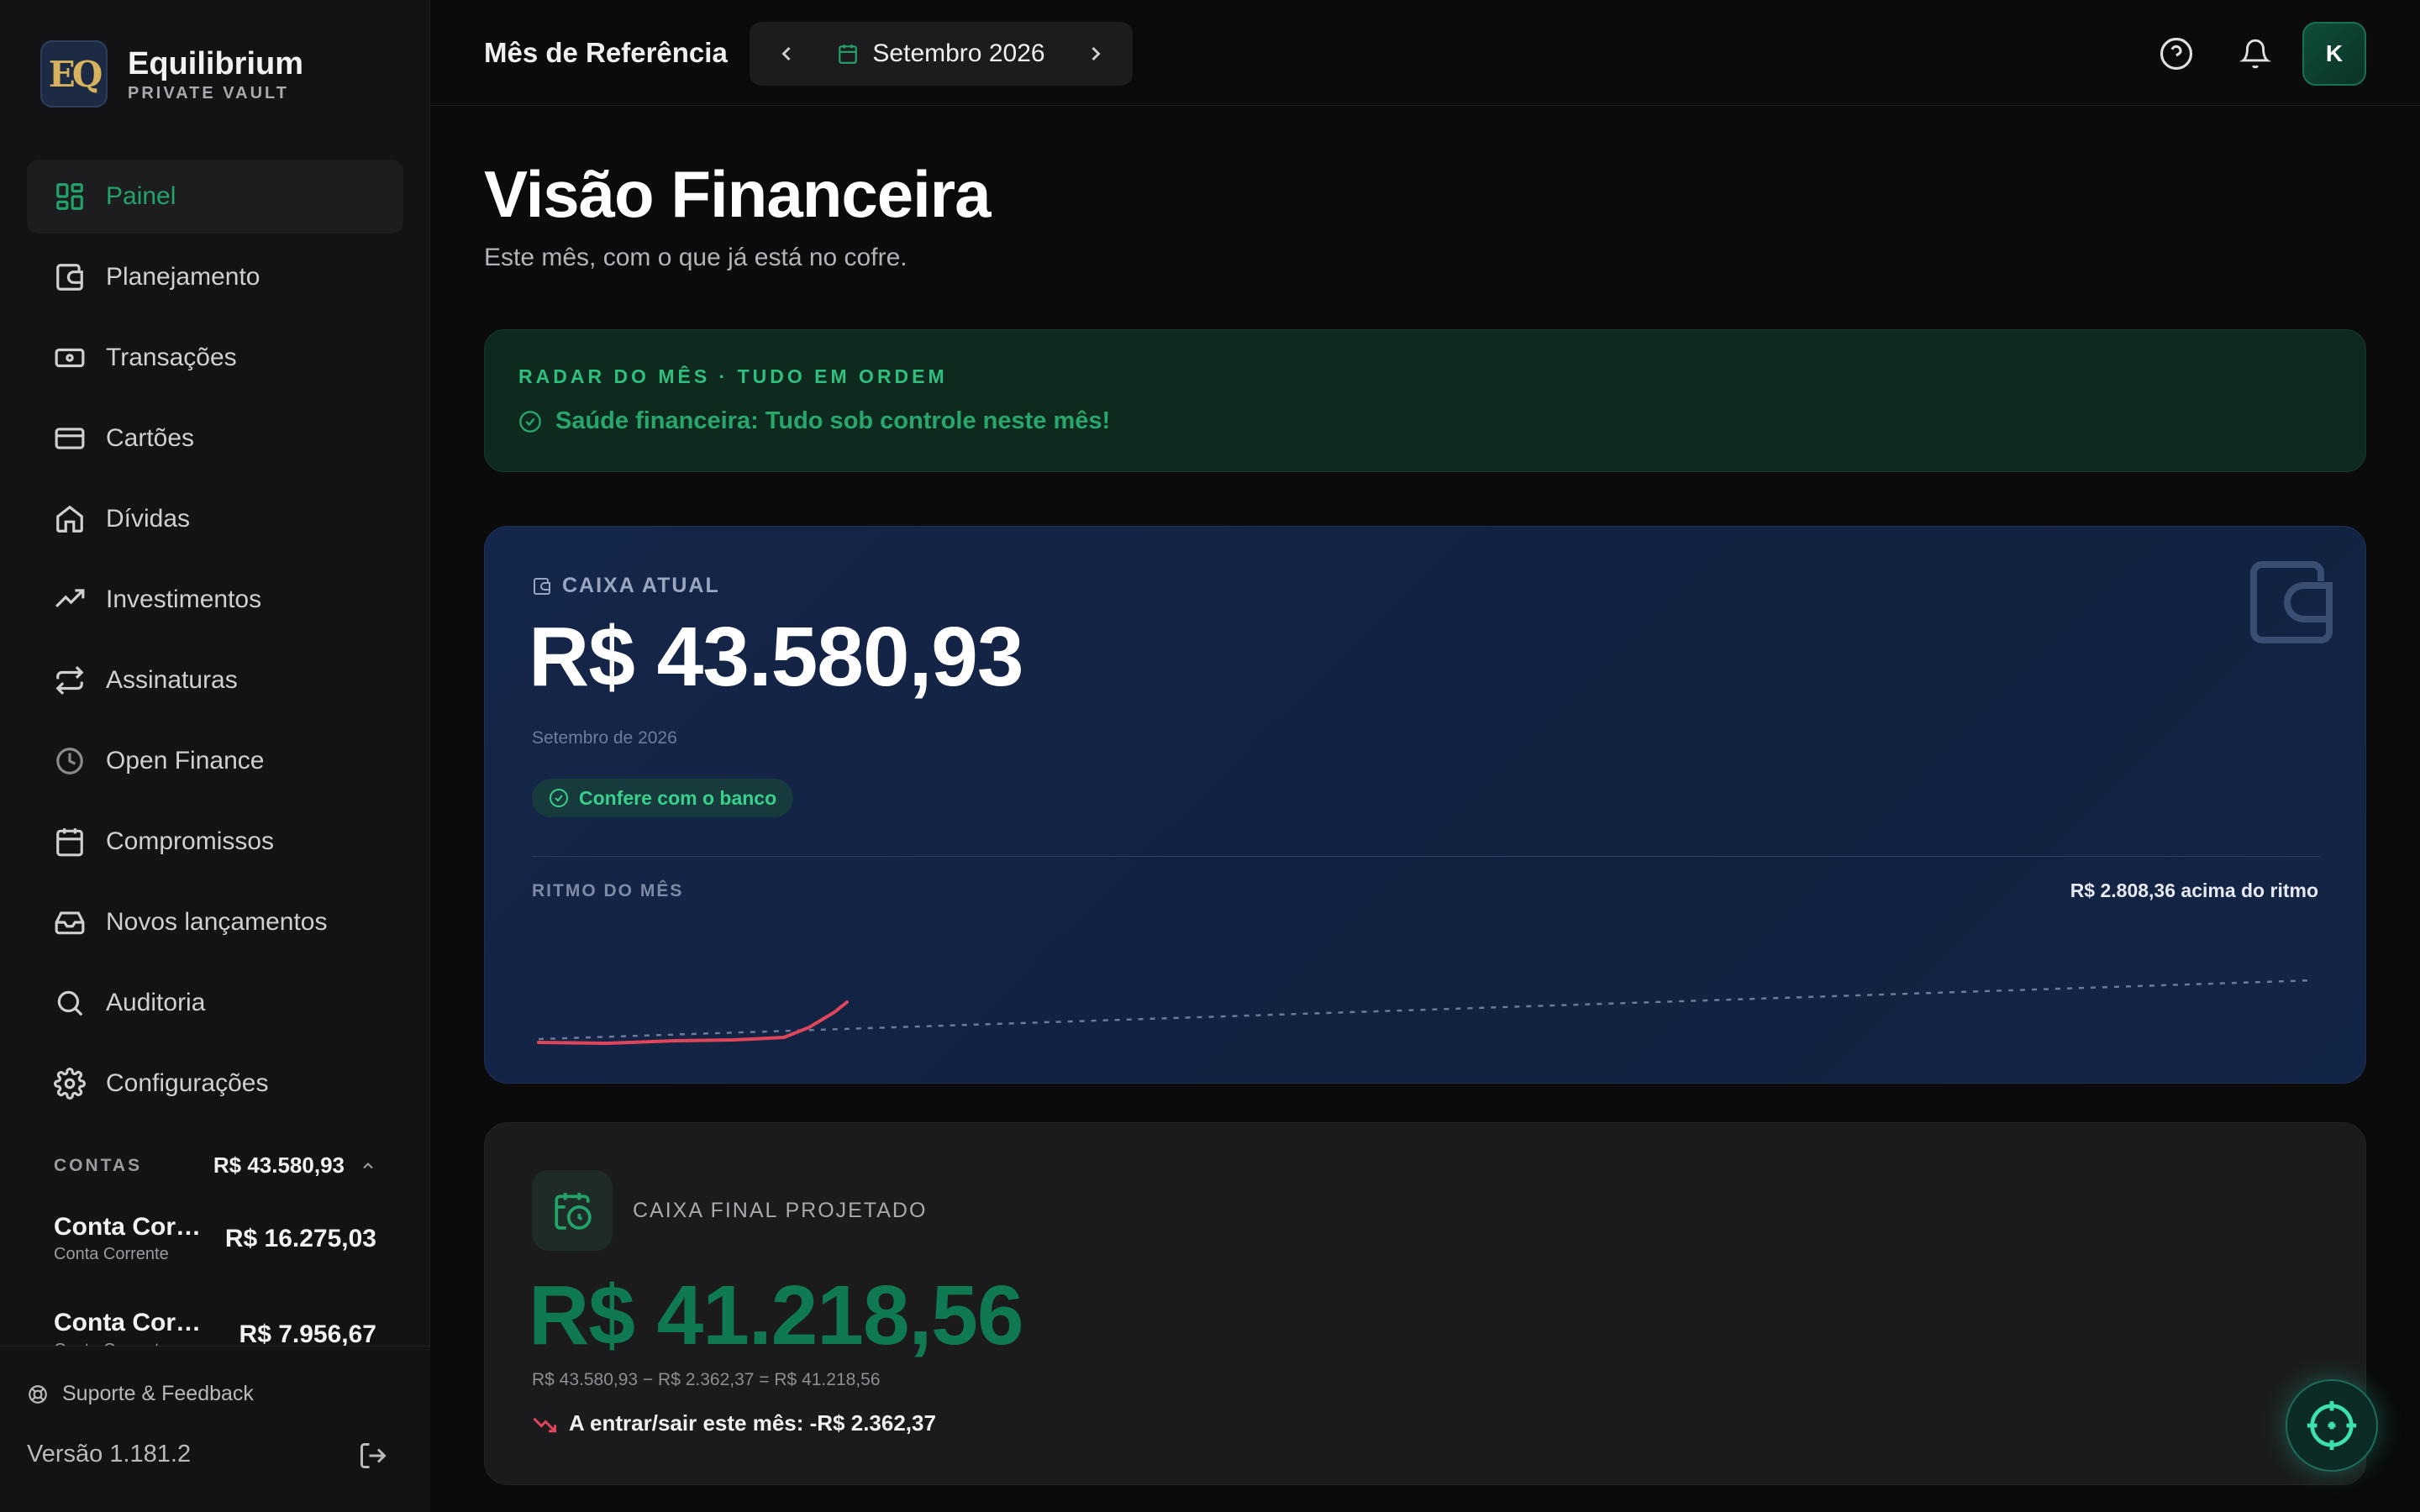 This screenshot has width=2420, height=1512. Describe the element at coordinates (544, 1424) in the screenshot. I see `trending-down-icon` at that location.